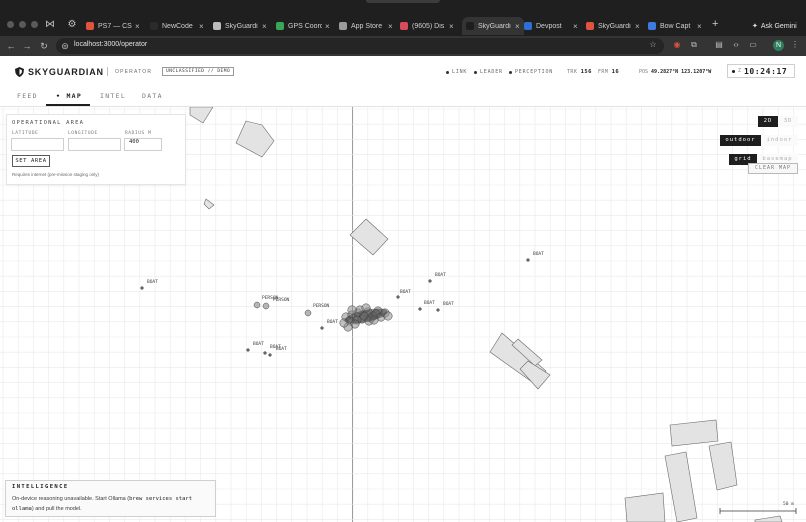  What do you see at coordinates (795, 45) in the screenshot?
I see `menu-kebab-icon: ⋮` at bounding box center [795, 45].